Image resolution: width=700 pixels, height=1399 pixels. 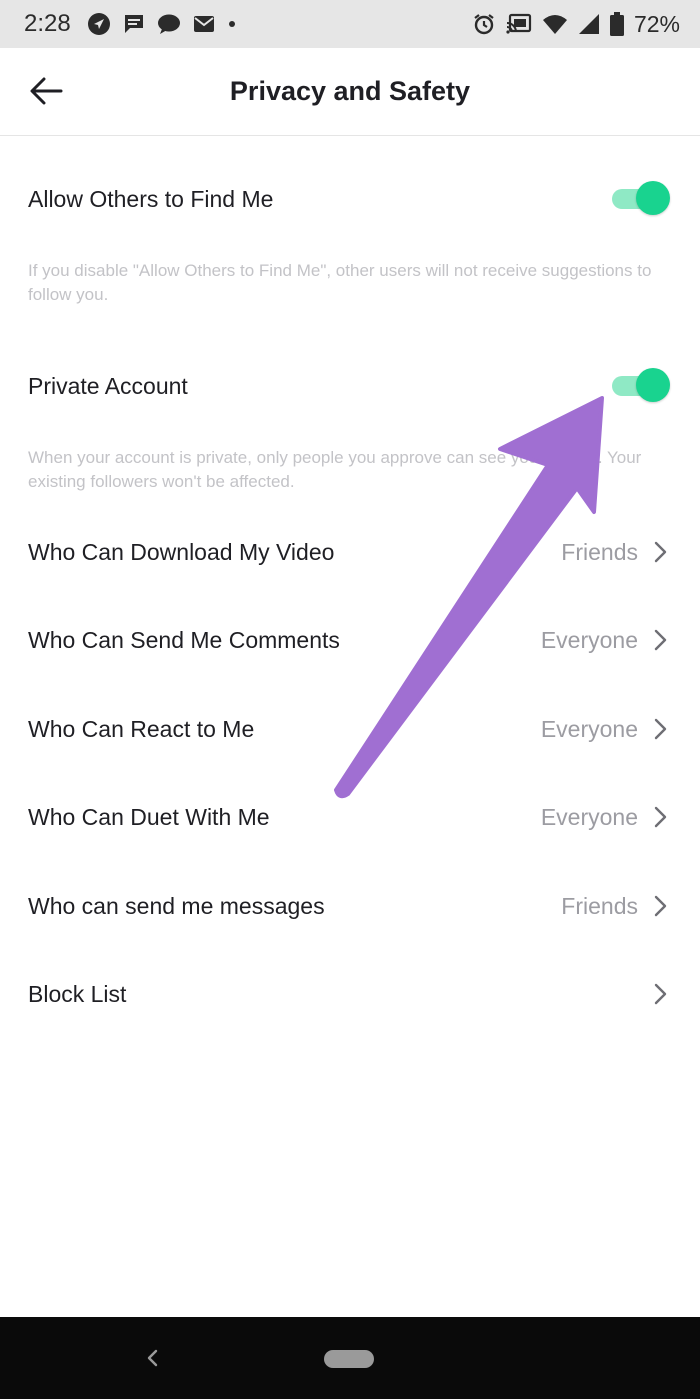 What do you see at coordinates (350, 555) in the screenshot?
I see `settings-row-download: Who Can Download My Video Friends` at bounding box center [350, 555].